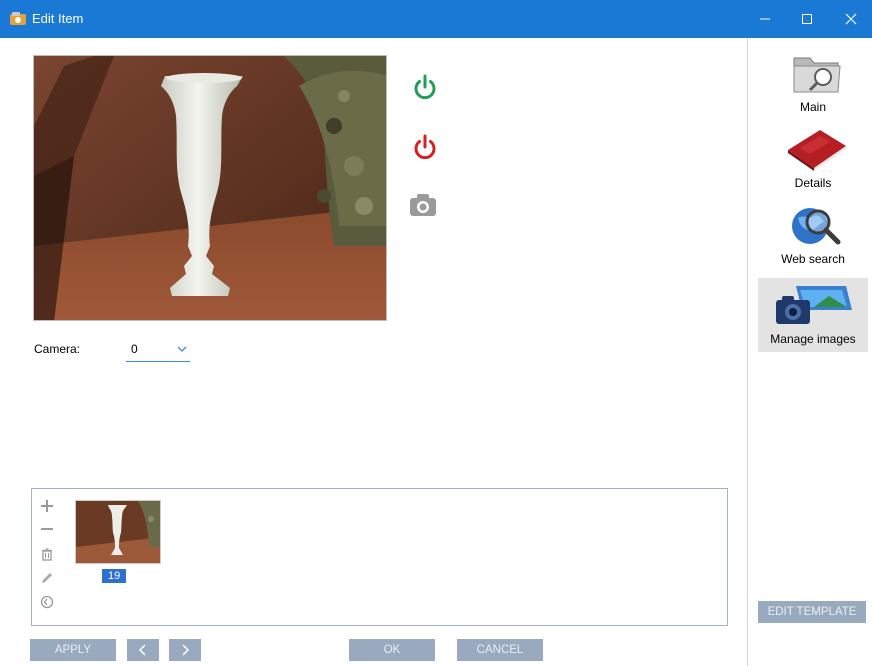 This screenshot has width=872, height=666. I want to click on globe-search-icon, so click(816, 226).